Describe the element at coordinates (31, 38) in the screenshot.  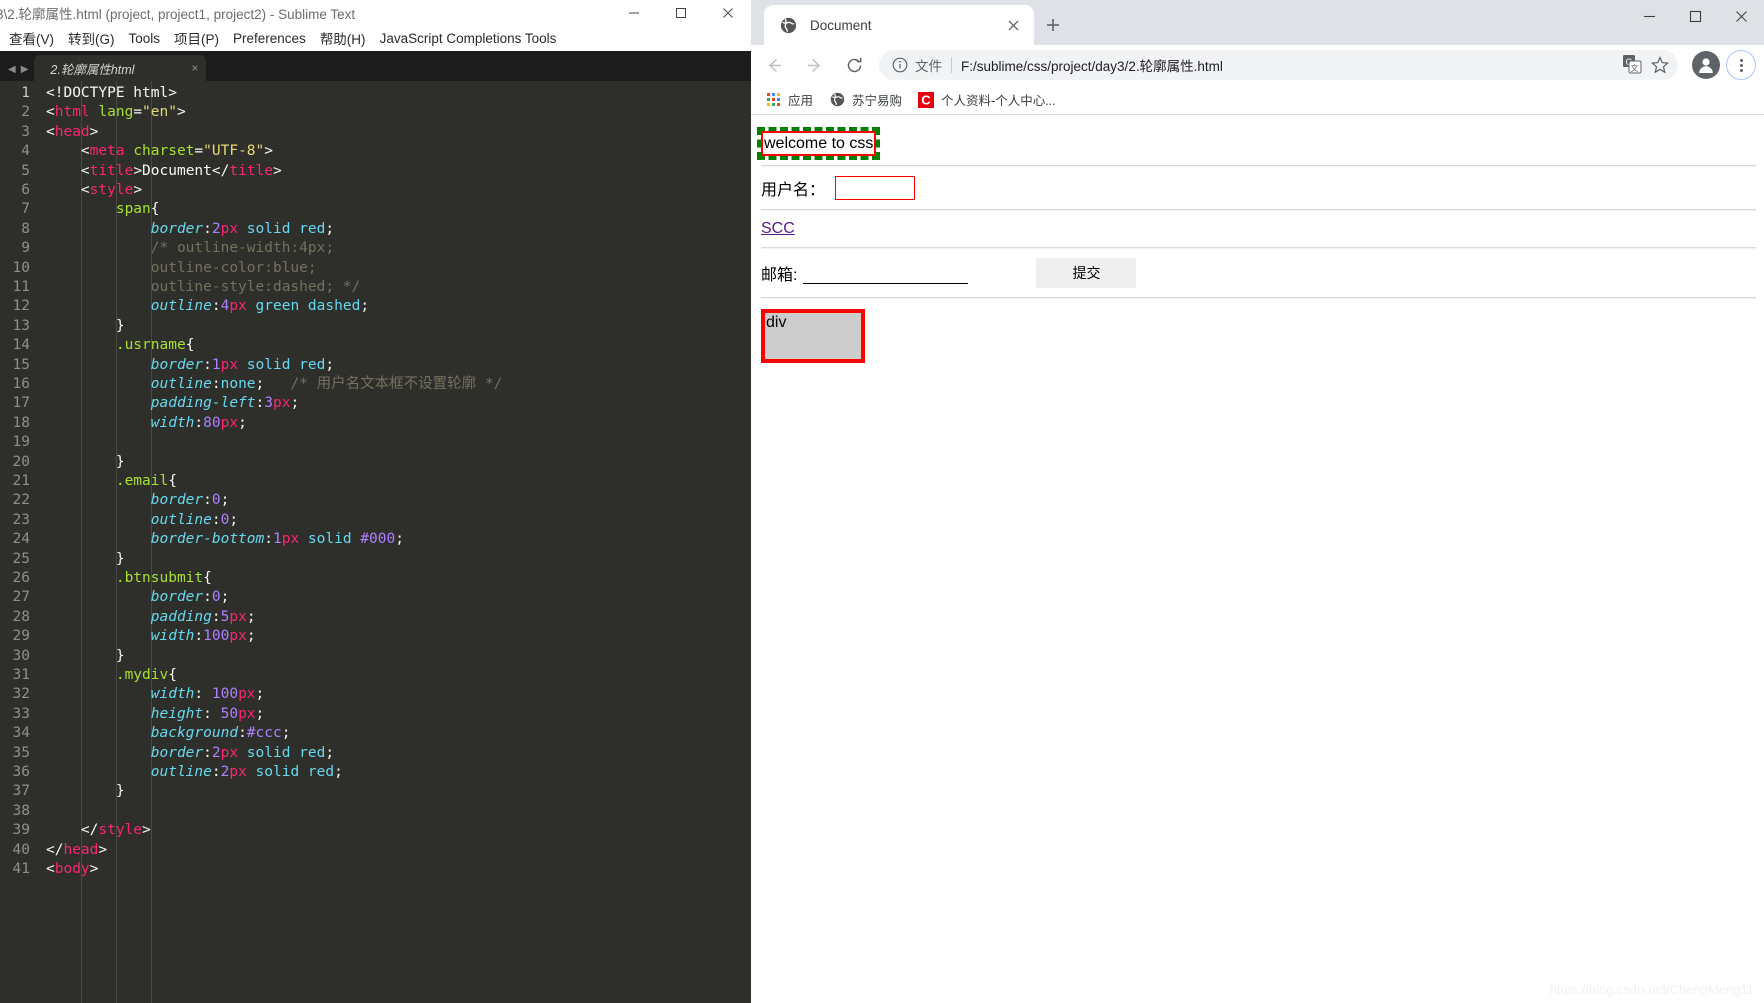
I see `menu-item-view: 查看(V)` at that location.